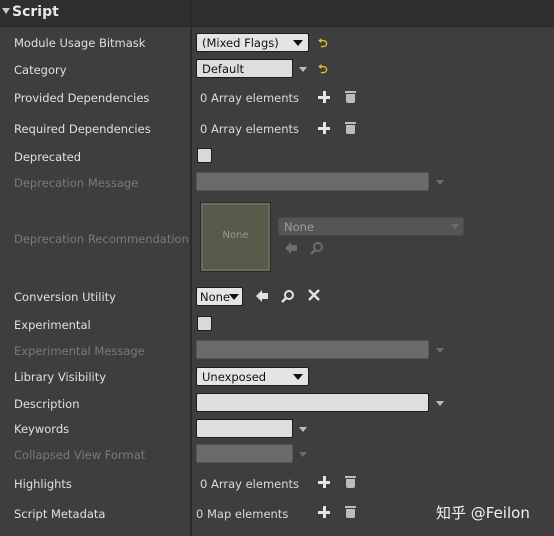 The image size is (554, 536). What do you see at coordinates (42, 429) in the screenshot?
I see `keywords-label: Keywords` at bounding box center [42, 429].